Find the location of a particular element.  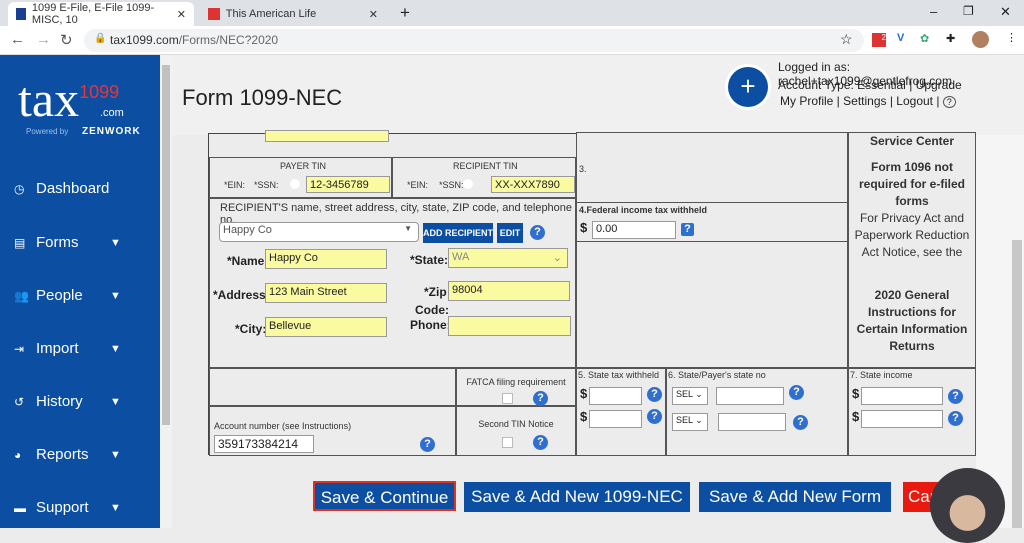

minimize-icon: – is located at coordinates (933, 11).